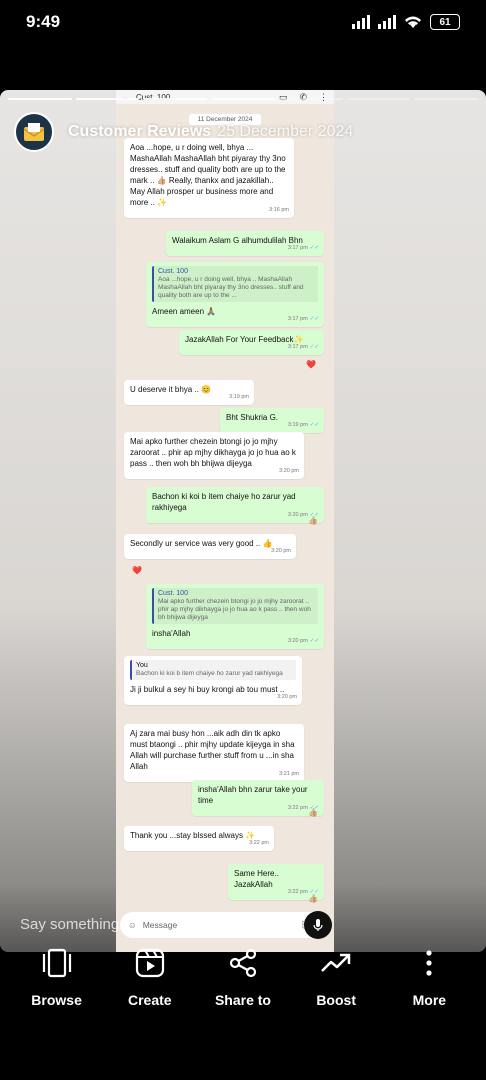  I want to click on chat-contact-name: Cust. 100, so click(153, 97).